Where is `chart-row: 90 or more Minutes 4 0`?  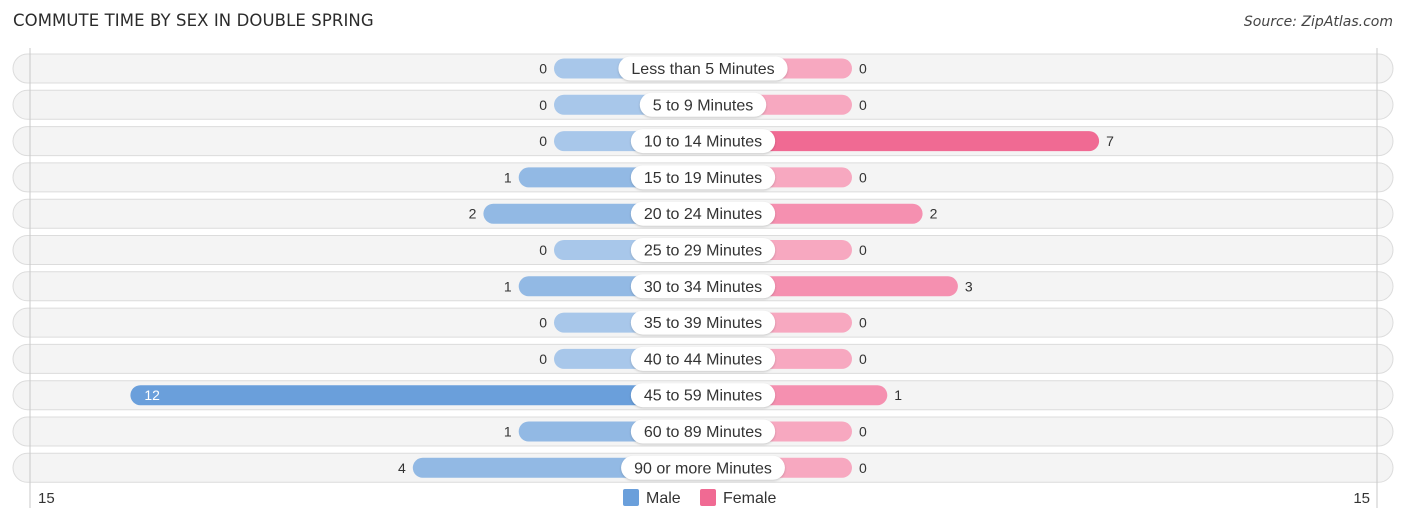 chart-row: 90 or more Minutes 4 0 is located at coordinates (703, 467).